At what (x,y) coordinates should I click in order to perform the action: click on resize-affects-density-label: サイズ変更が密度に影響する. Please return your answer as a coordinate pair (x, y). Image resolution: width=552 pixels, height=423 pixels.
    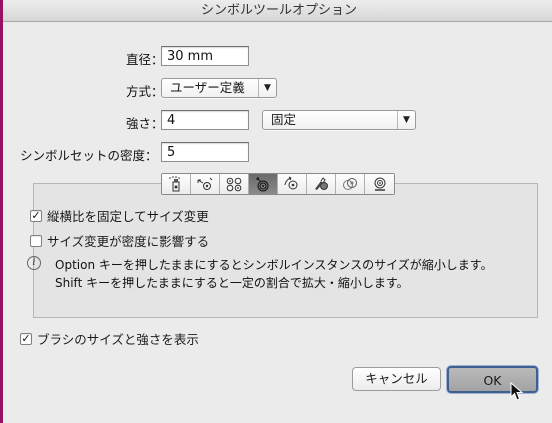
    Looking at the image, I should click on (128, 241).